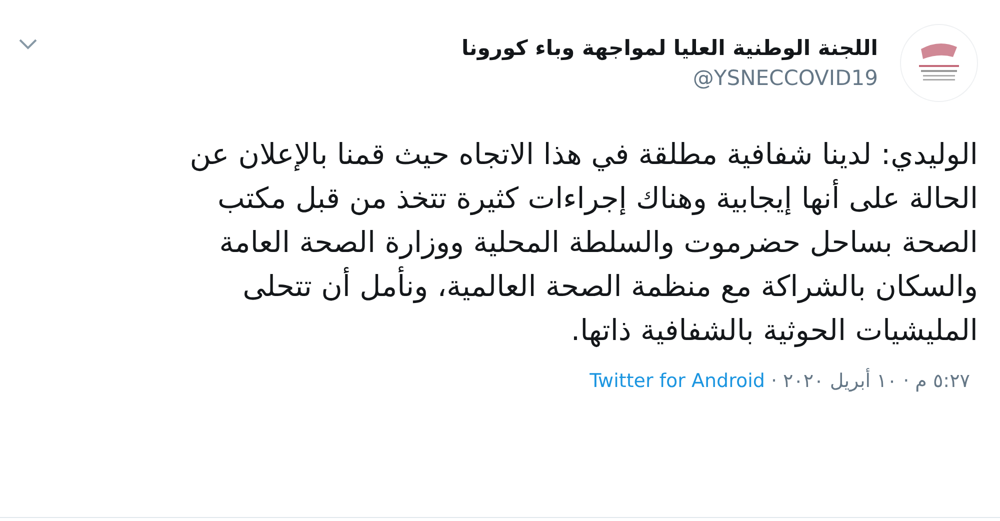 The width and height of the screenshot is (1000, 521). What do you see at coordinates (28, 44) in the screenshot?
I see `caret-icon` at bounding box center [28, 44].